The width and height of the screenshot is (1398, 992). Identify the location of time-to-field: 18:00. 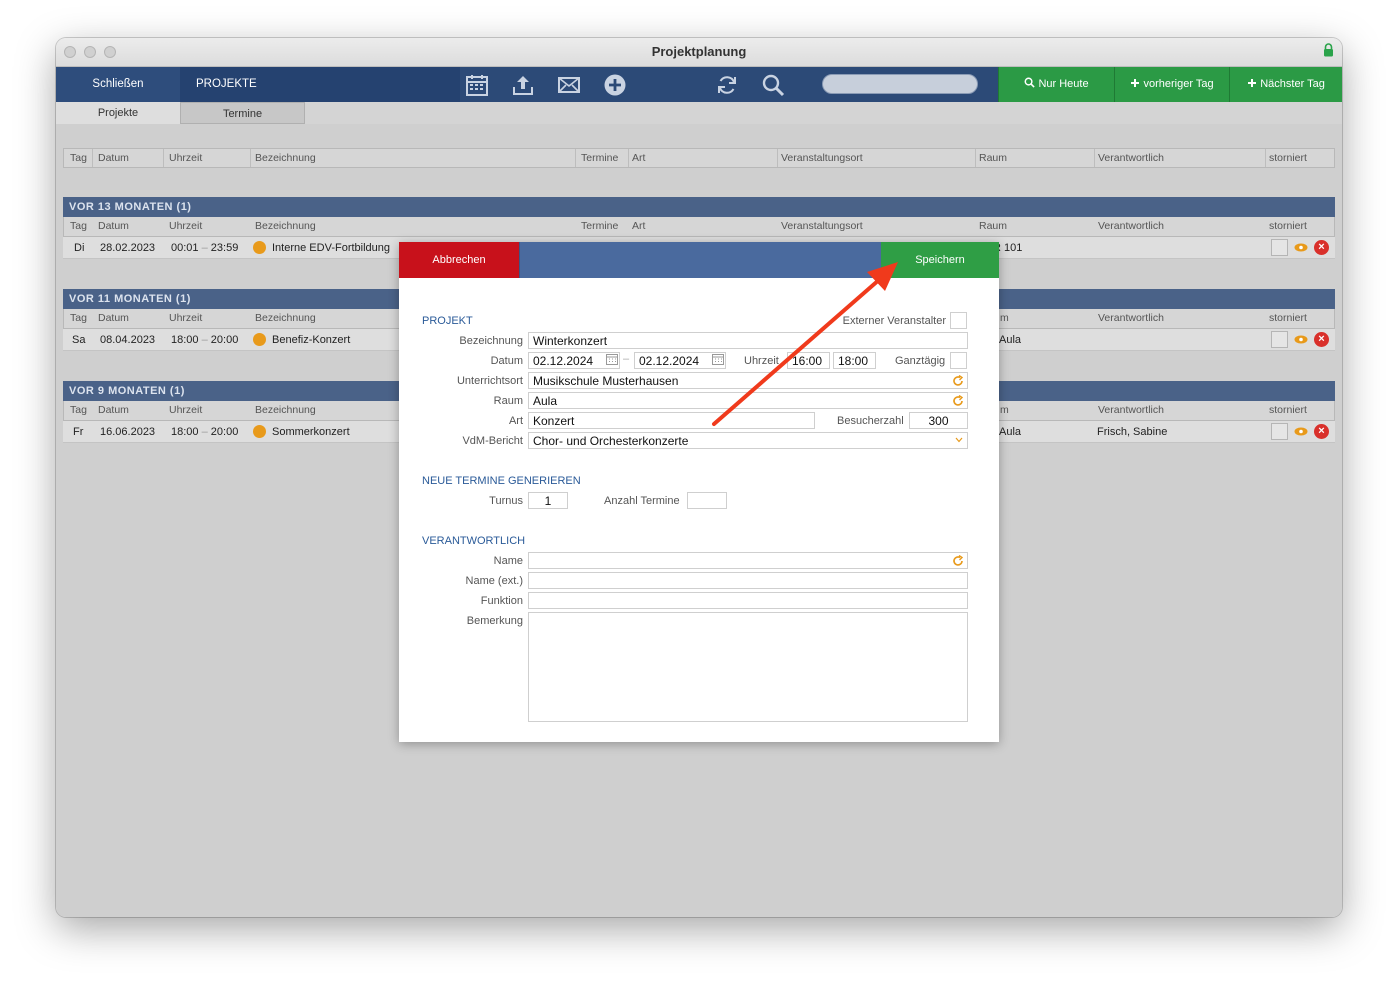
(854, 360).